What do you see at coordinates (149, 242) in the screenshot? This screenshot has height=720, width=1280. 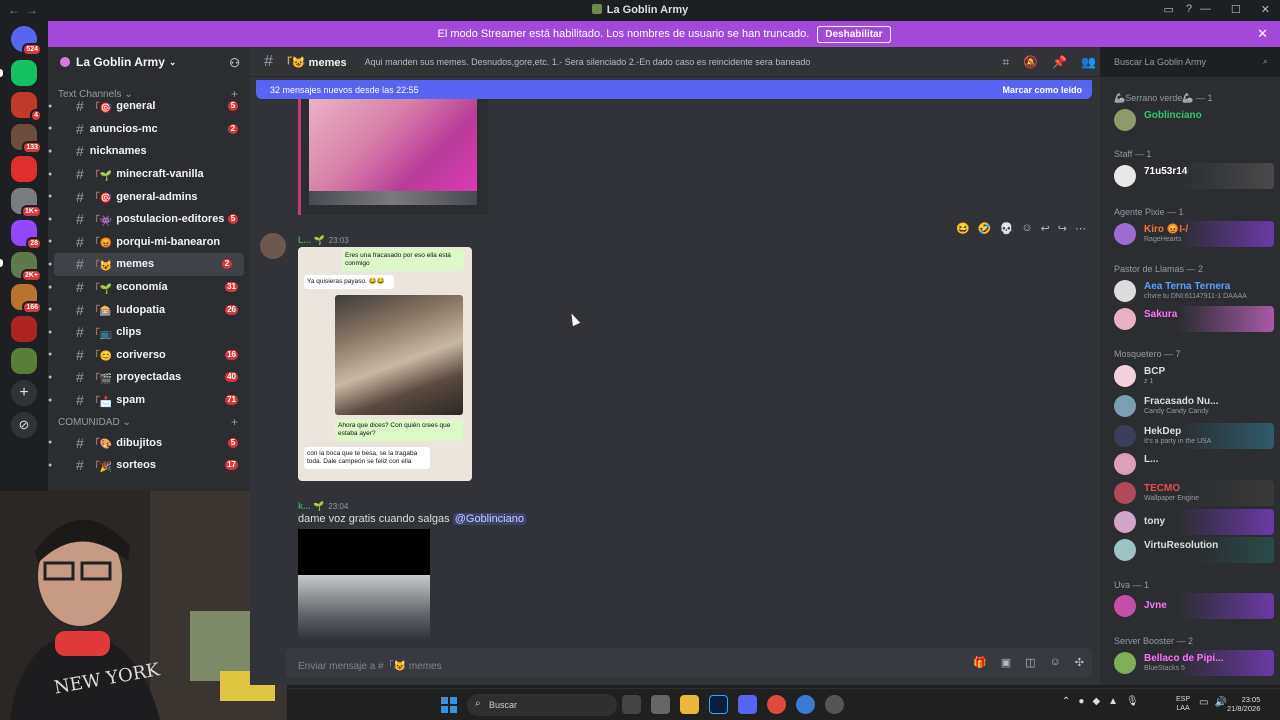 I see `channel-item-porqui-mi-banearon: ● # 「😡 porqui-mi-banearon` at bounding box center [149, 242].